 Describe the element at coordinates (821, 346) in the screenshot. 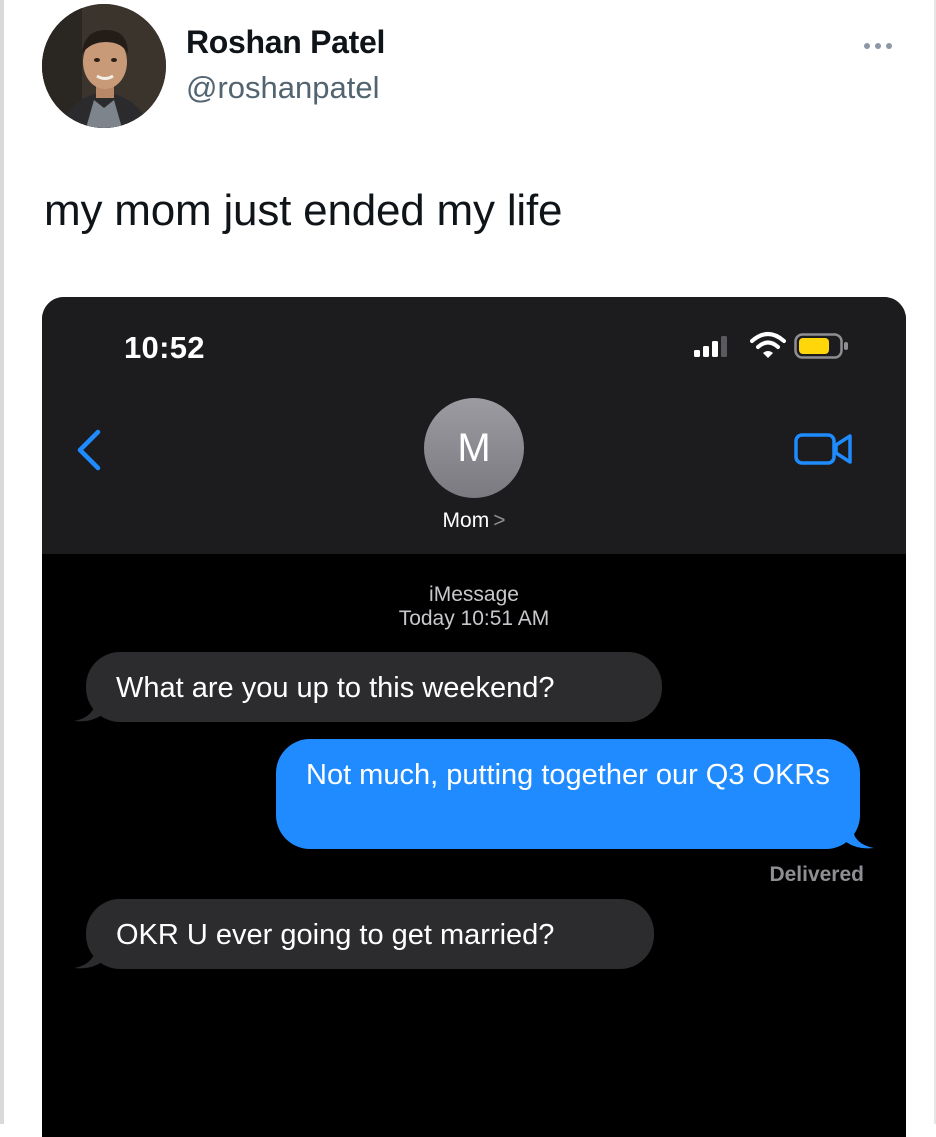

I see `battery-icon` at that location.